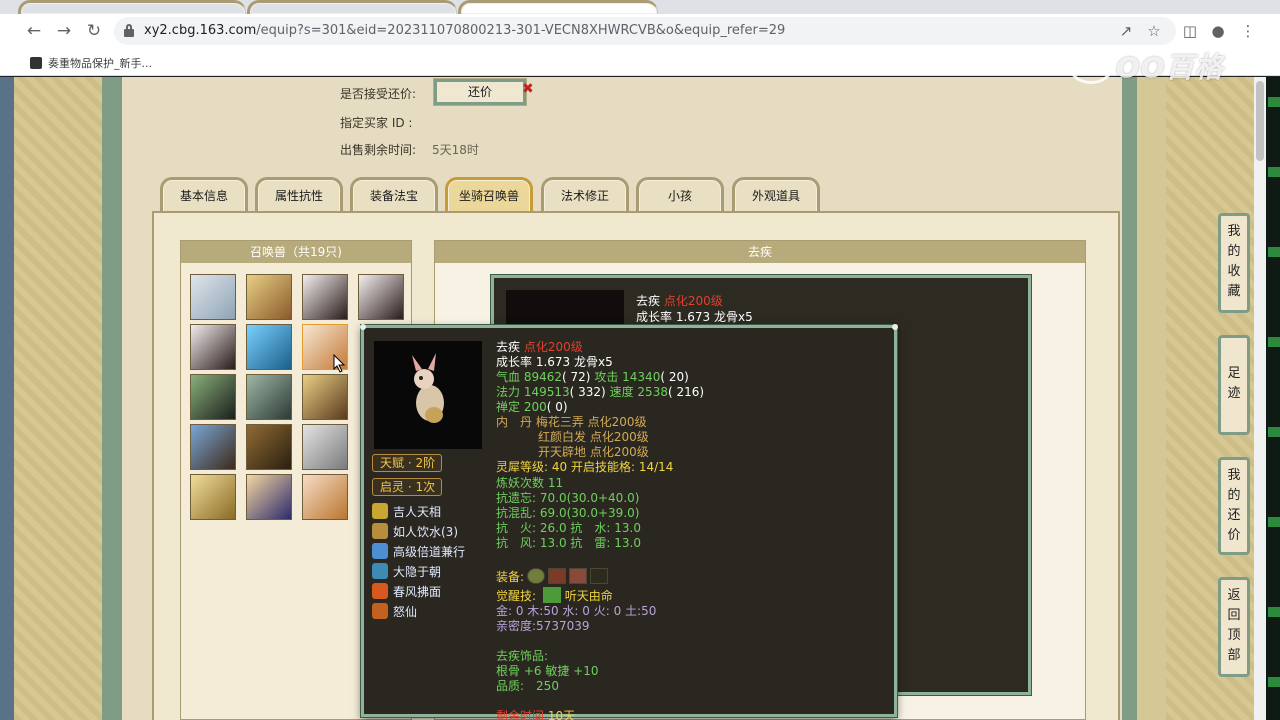  What do you see at coordinates (543, 626) in the screenshot?
I see `tooltip-intimacy: 亲密度:5737039` at bounding box center [543, 626].